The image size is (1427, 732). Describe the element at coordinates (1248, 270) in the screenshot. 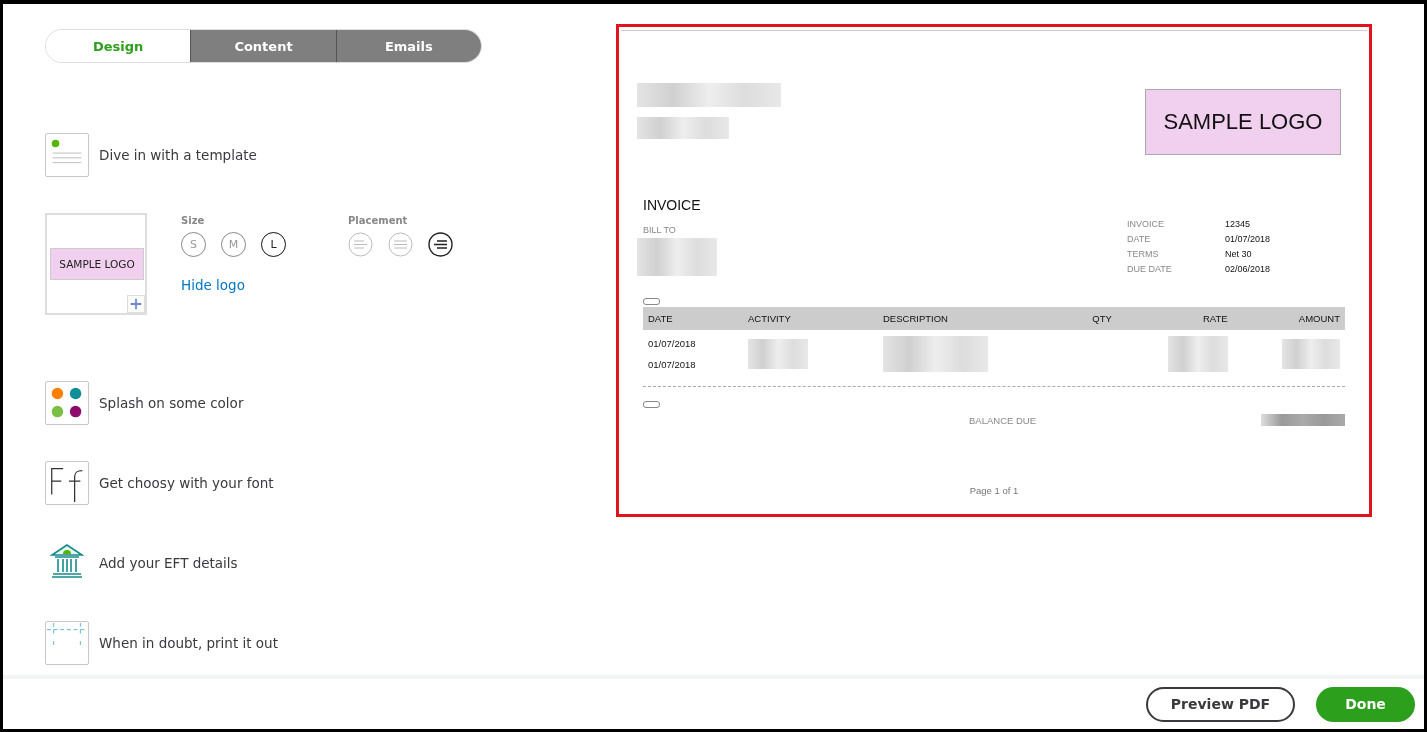

I see `meta-value: 02/06/2018` at that location.